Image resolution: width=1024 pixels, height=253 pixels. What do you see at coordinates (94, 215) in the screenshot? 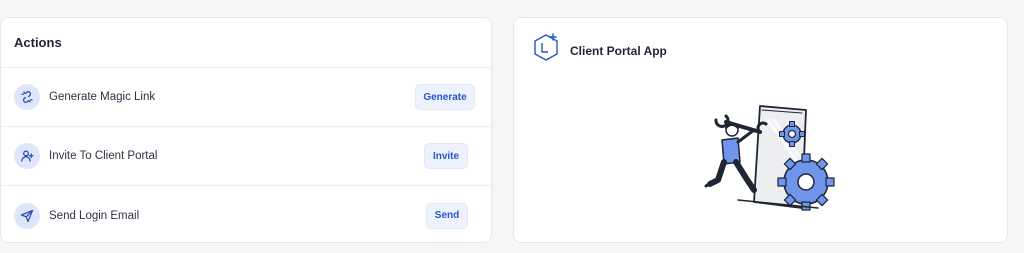
I see `send-login-email-label: Send Login Email` at bounding box center [94, 215].